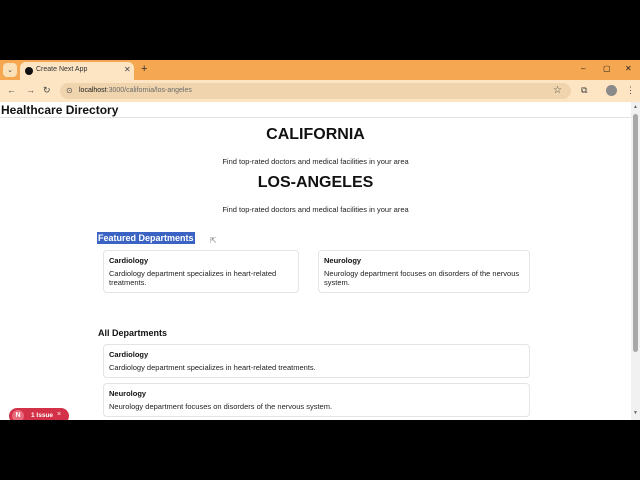 This screenshot has height=480, width=640. Describe the element at coordinates (315, 134) in the screenshot. I see `state-heading: CALIFORNIA` at that location.